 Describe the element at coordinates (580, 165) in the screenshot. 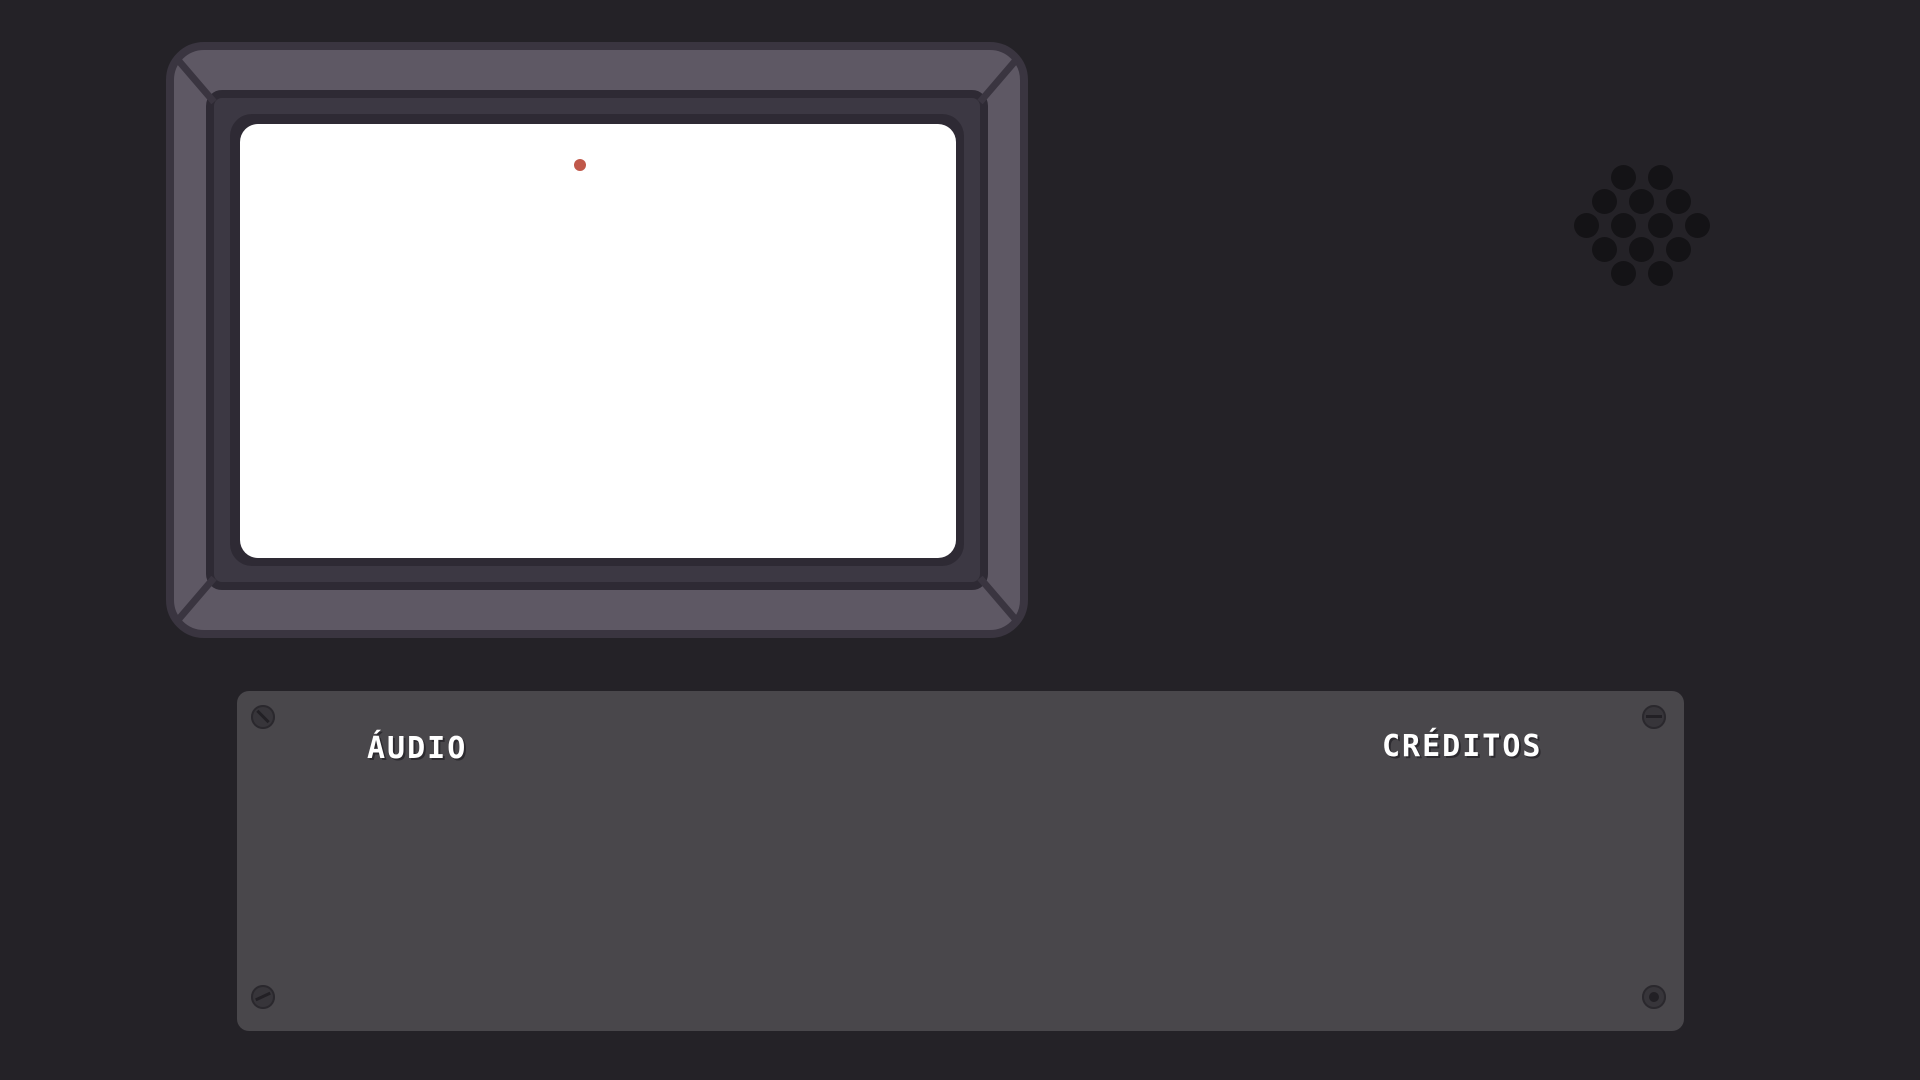

I see `power-led-icon` at that location.